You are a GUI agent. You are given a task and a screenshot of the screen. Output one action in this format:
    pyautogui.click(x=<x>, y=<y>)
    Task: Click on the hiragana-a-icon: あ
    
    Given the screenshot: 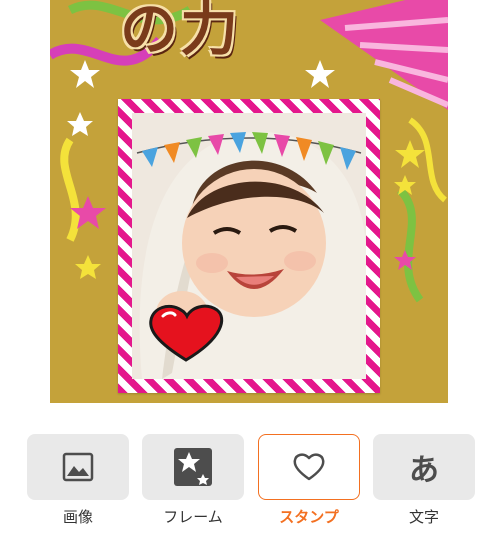 What is the action you would take?
    pyautogui.click(x=424, y=470)
    